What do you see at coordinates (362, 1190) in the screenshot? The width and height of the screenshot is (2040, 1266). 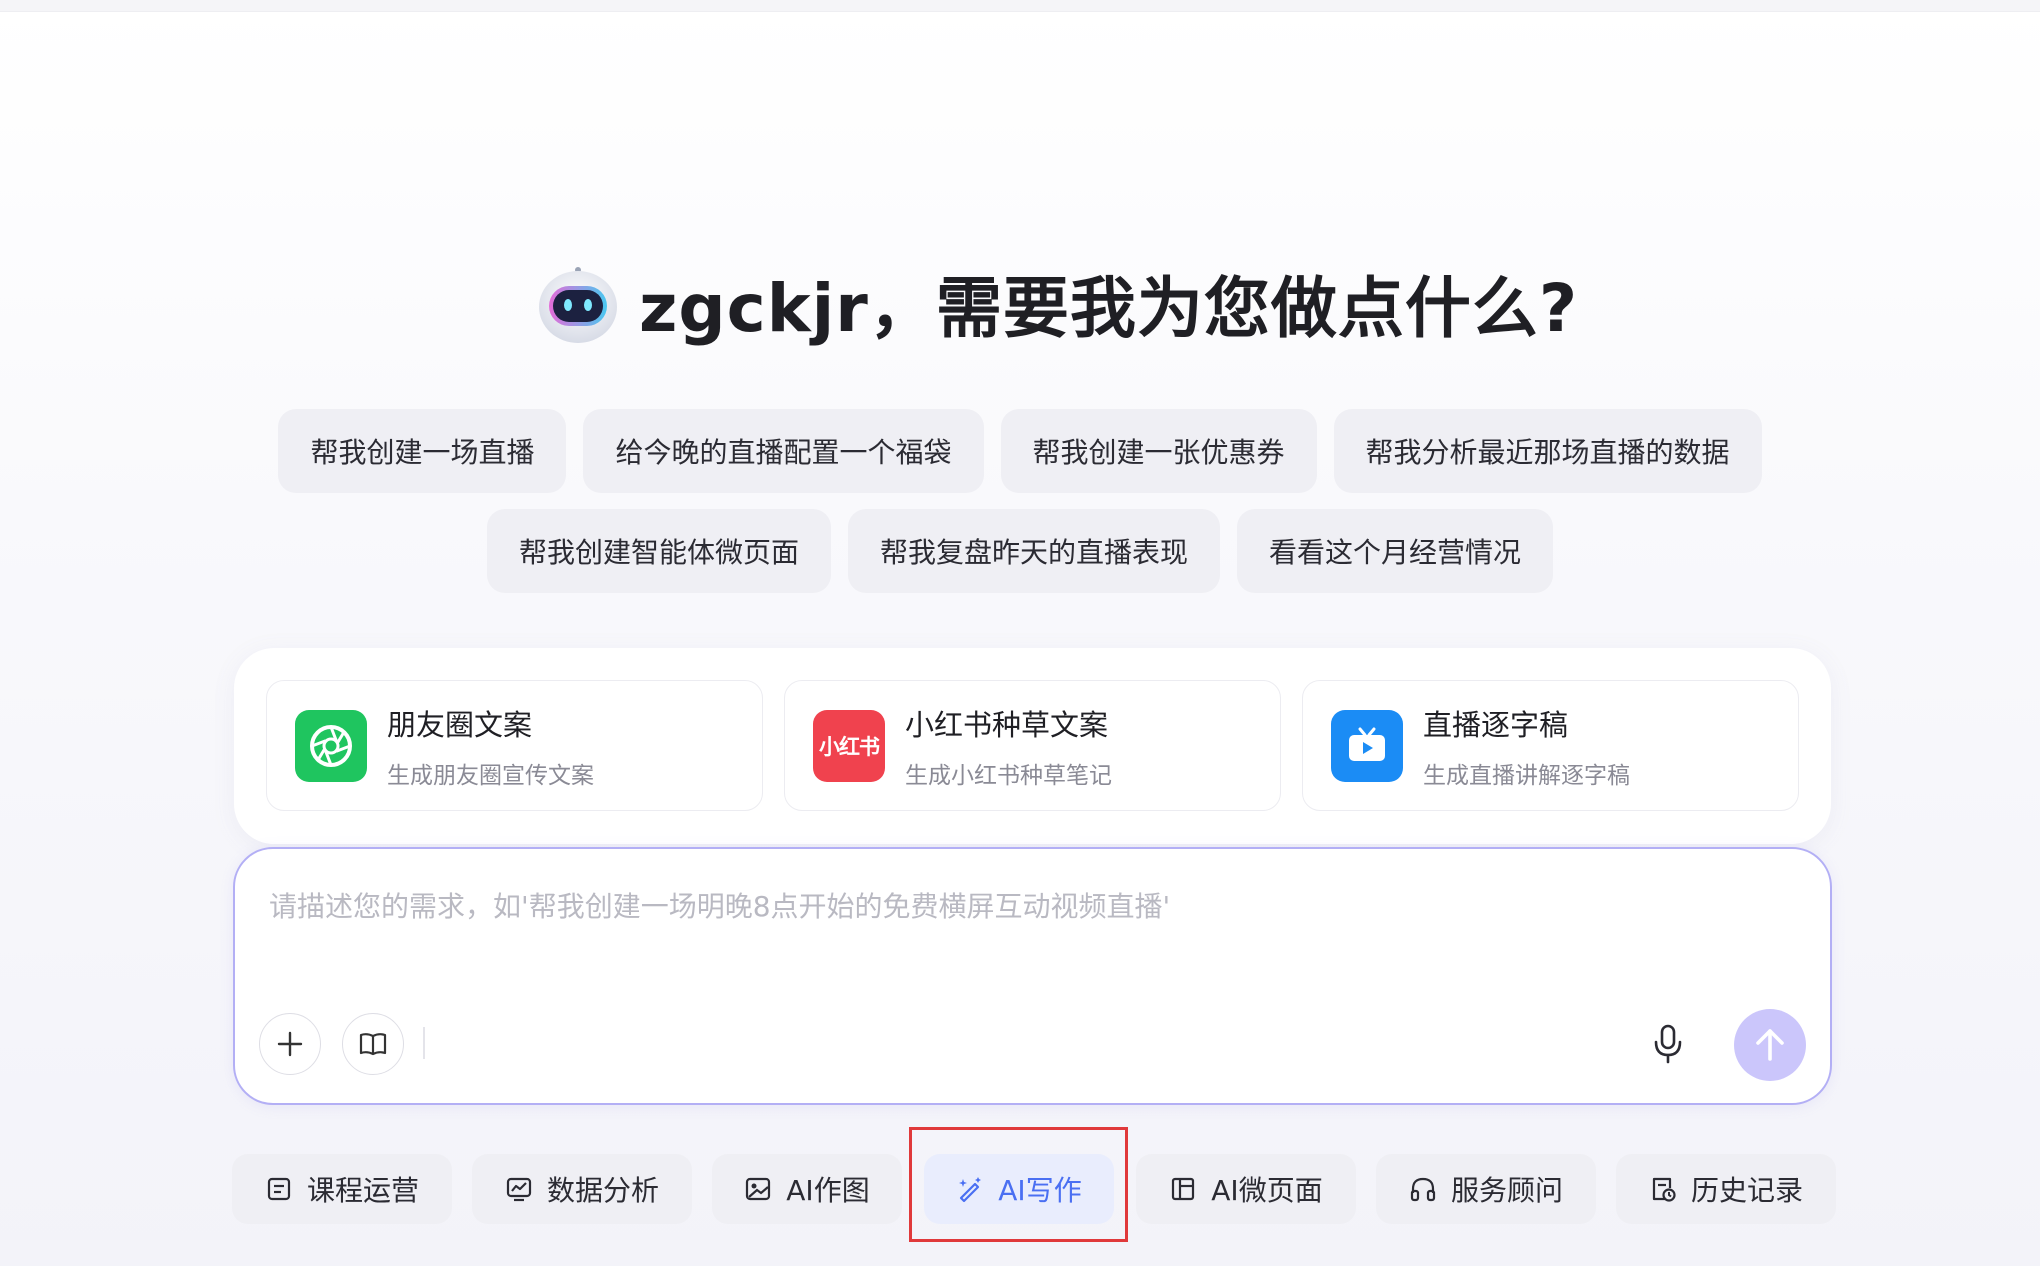 I see `nav-label: 课程运营` at bounding box center [362, 1190].